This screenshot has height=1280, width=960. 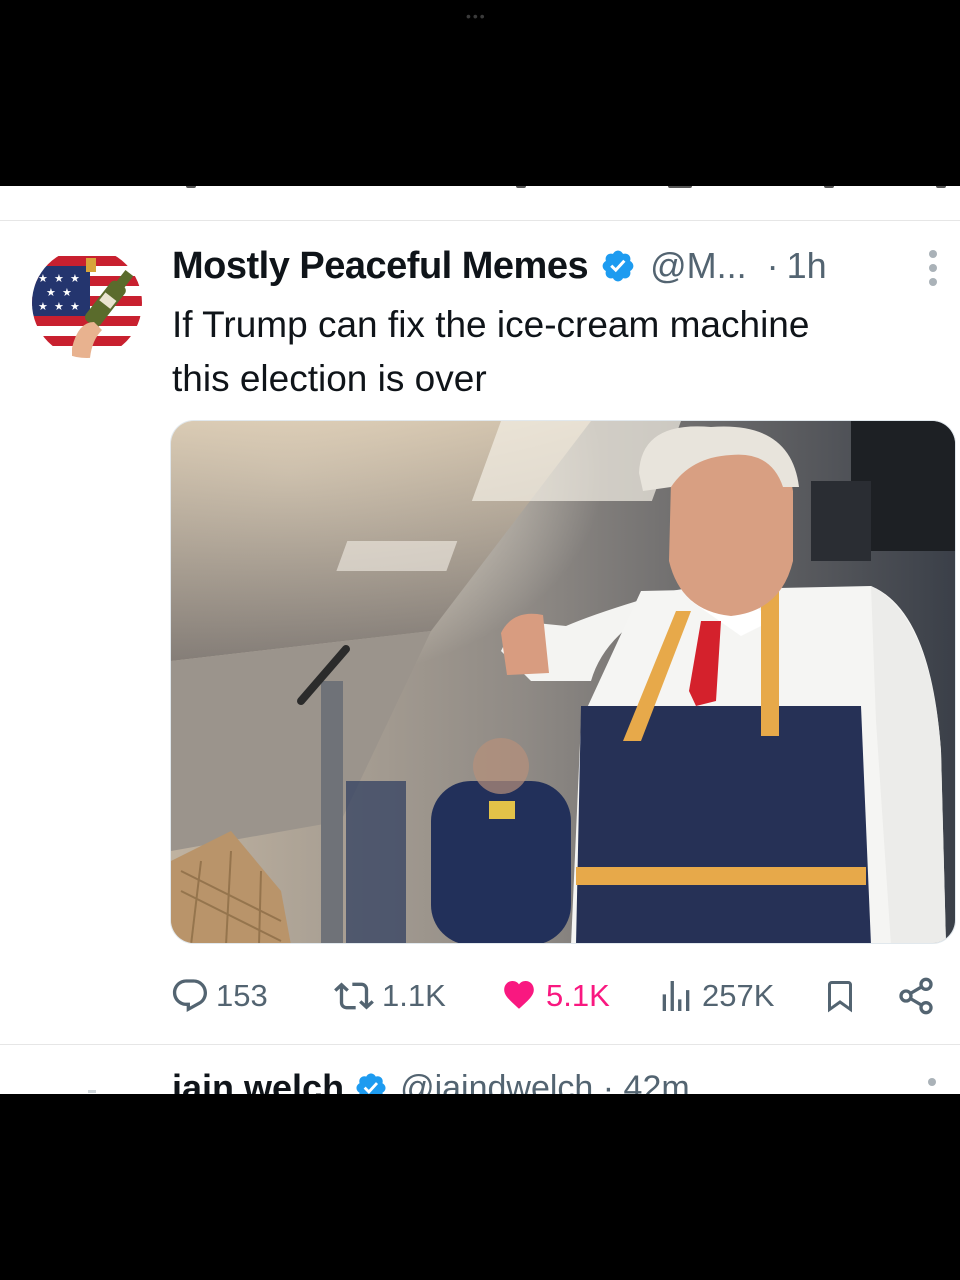 I want to click on drag-handle-icon: •••, so click(x=476, y=16).